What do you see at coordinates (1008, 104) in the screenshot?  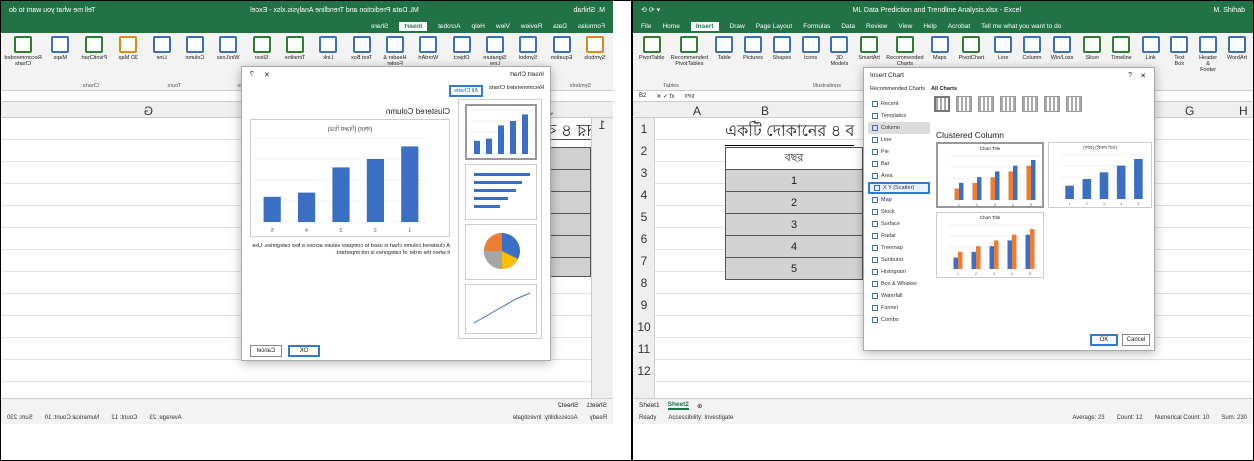 I see `subtype-3d-clustered-column-icon` at bounding box center [1008, 104].